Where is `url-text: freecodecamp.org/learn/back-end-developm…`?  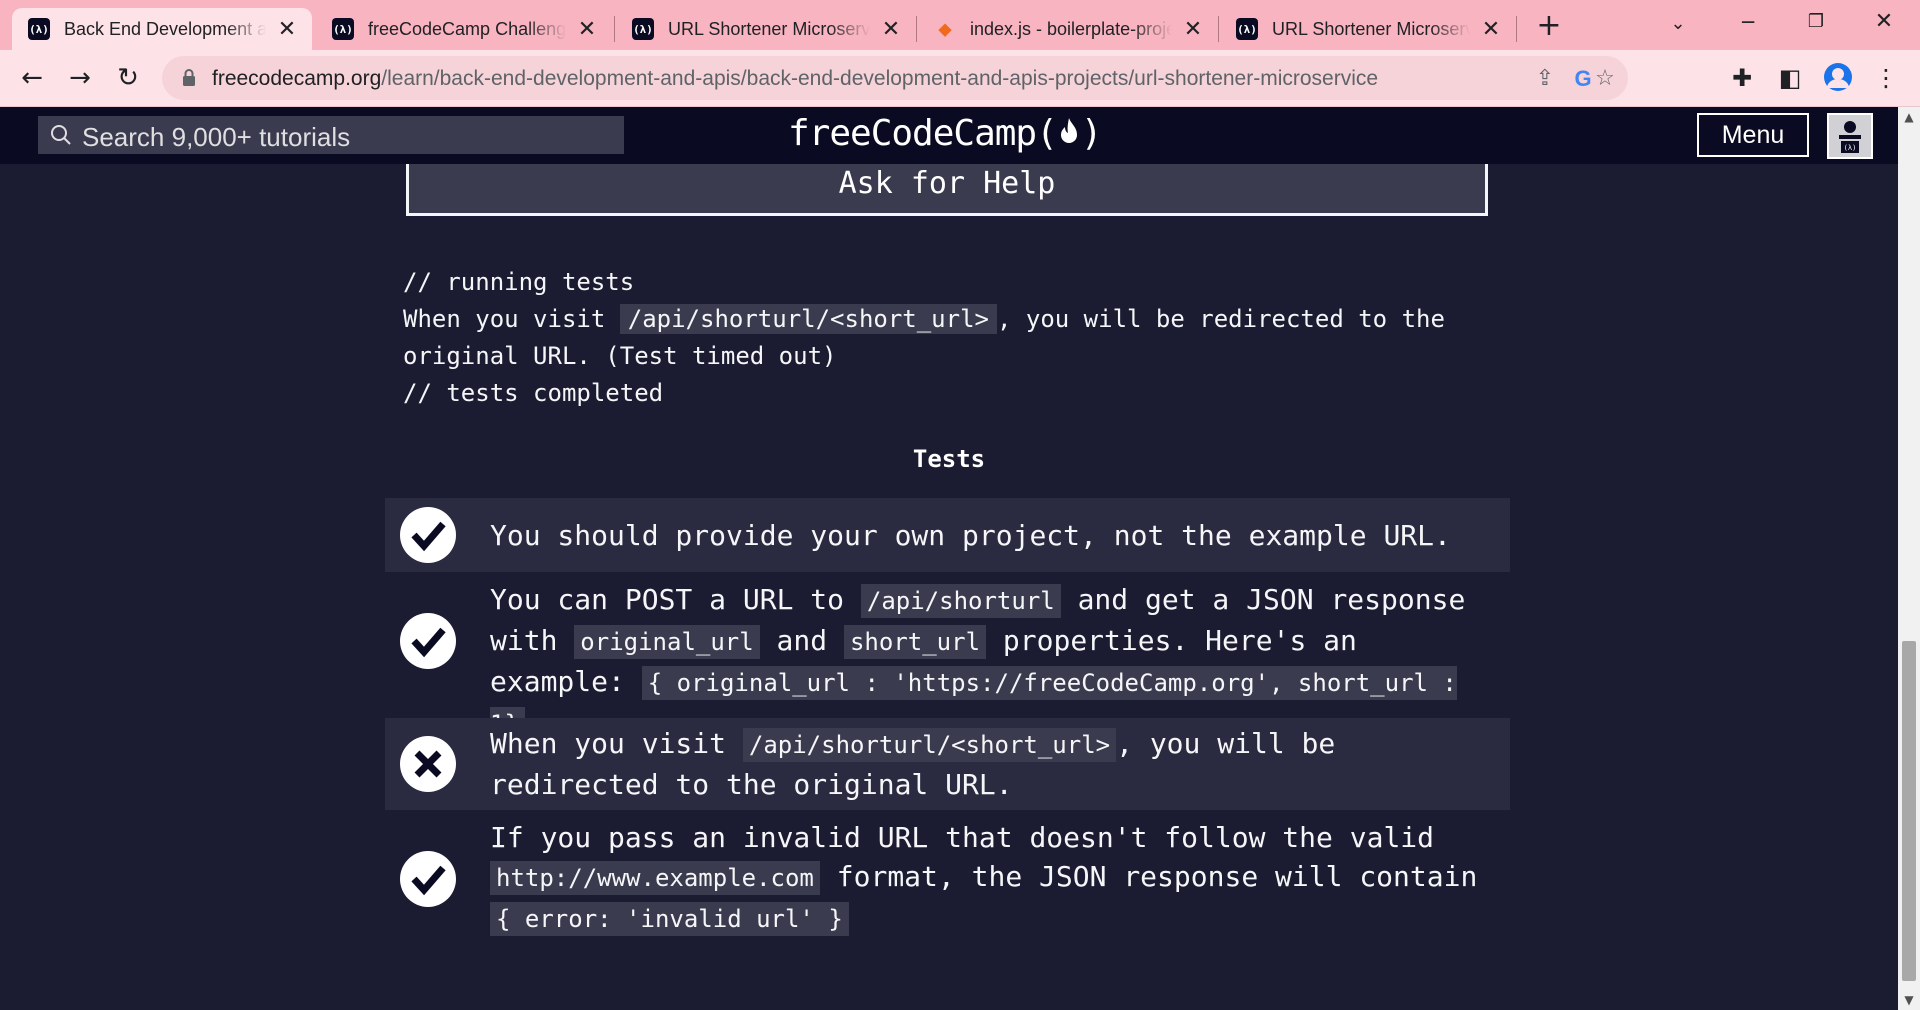 url-text: freecodecamp.org/learn/back-end-developm… is located at coordinates (795, 79).